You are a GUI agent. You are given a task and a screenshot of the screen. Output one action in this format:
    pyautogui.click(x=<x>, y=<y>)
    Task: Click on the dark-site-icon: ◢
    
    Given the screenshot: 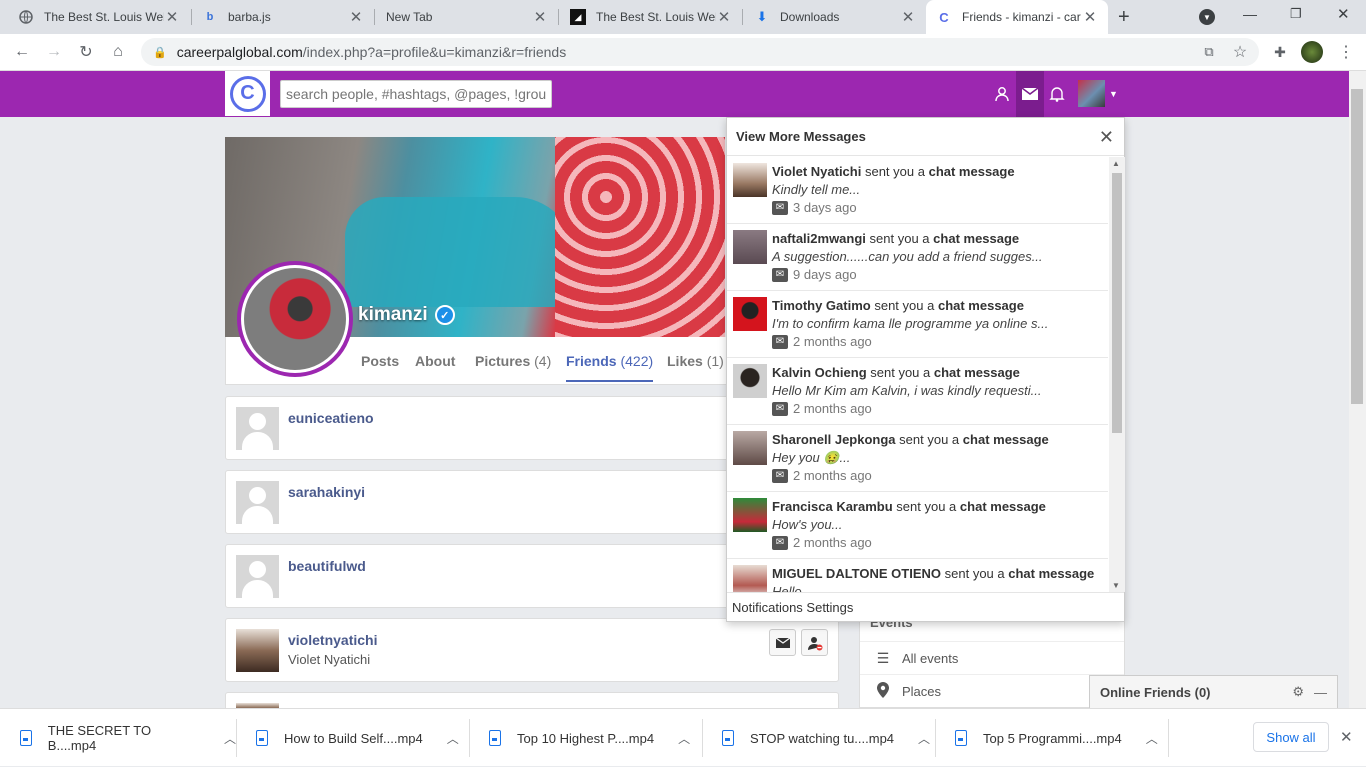 What is the action you would take?
    pyautogui.click(x=578, y=17)
    